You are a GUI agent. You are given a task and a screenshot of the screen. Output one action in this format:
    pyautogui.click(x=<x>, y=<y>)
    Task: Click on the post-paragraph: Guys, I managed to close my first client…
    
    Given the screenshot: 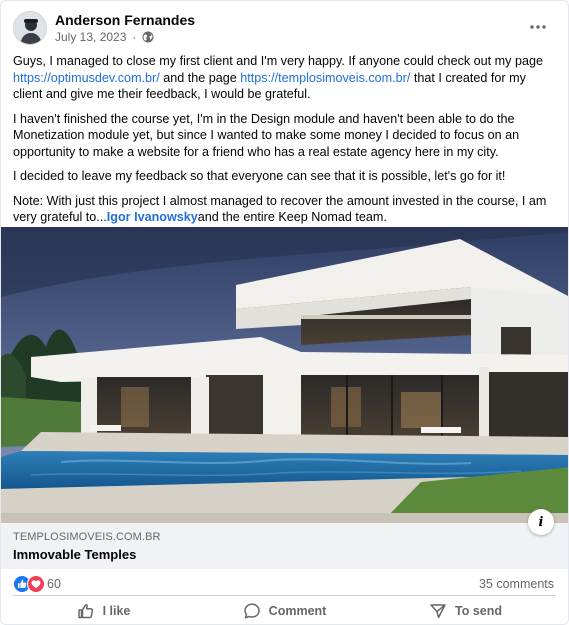 What is the action you would take?
    pyautogui.click(x=285, y=78)
    